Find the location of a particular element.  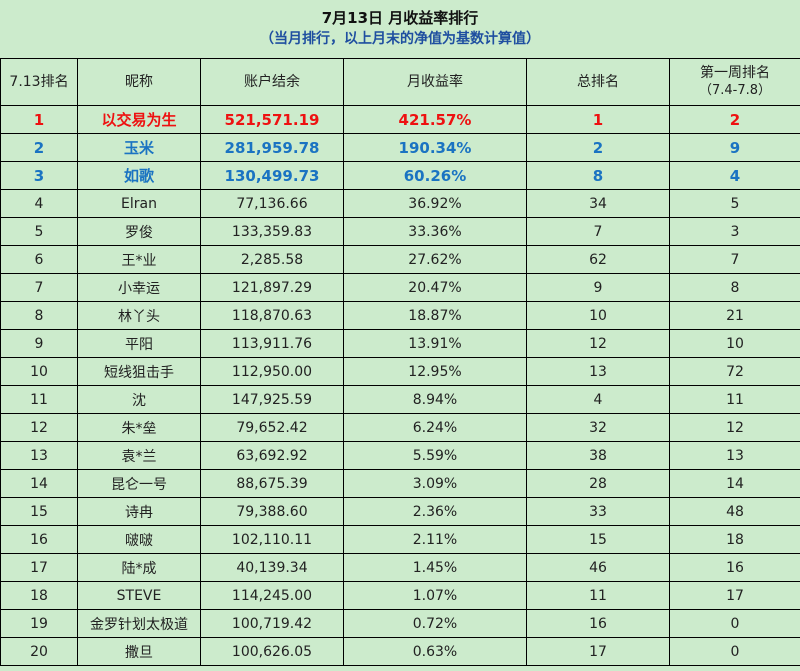

cell-overall-rank: 38 is located at coordinates (598, 455).